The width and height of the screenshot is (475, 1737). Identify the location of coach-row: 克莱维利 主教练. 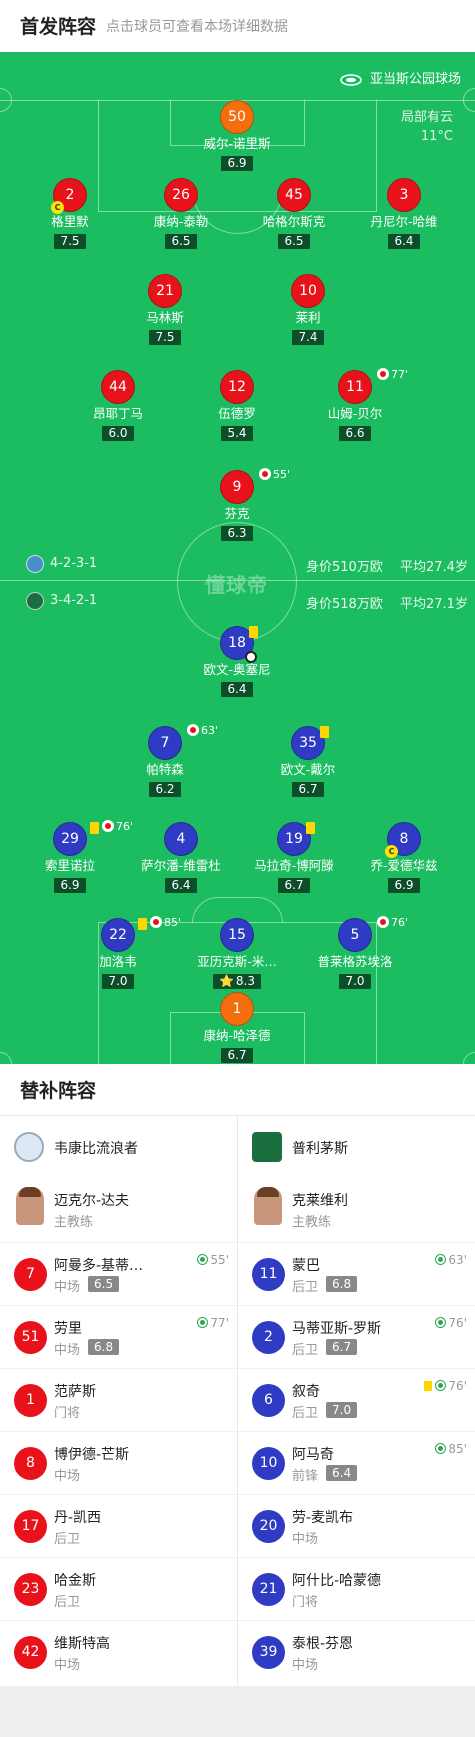
(356, 1210).